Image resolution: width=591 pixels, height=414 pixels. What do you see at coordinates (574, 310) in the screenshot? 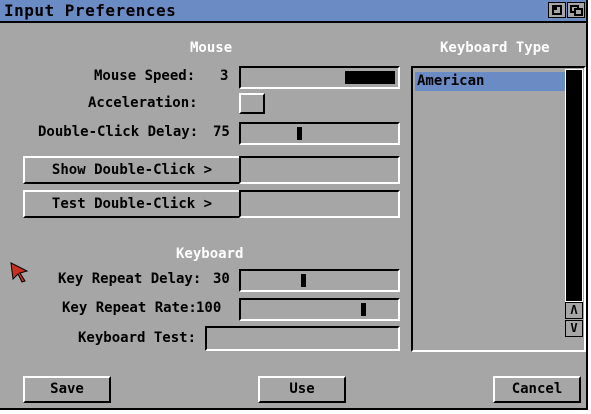
I see `up-arrow-icon: Λ` at bounding box center [574, 310].